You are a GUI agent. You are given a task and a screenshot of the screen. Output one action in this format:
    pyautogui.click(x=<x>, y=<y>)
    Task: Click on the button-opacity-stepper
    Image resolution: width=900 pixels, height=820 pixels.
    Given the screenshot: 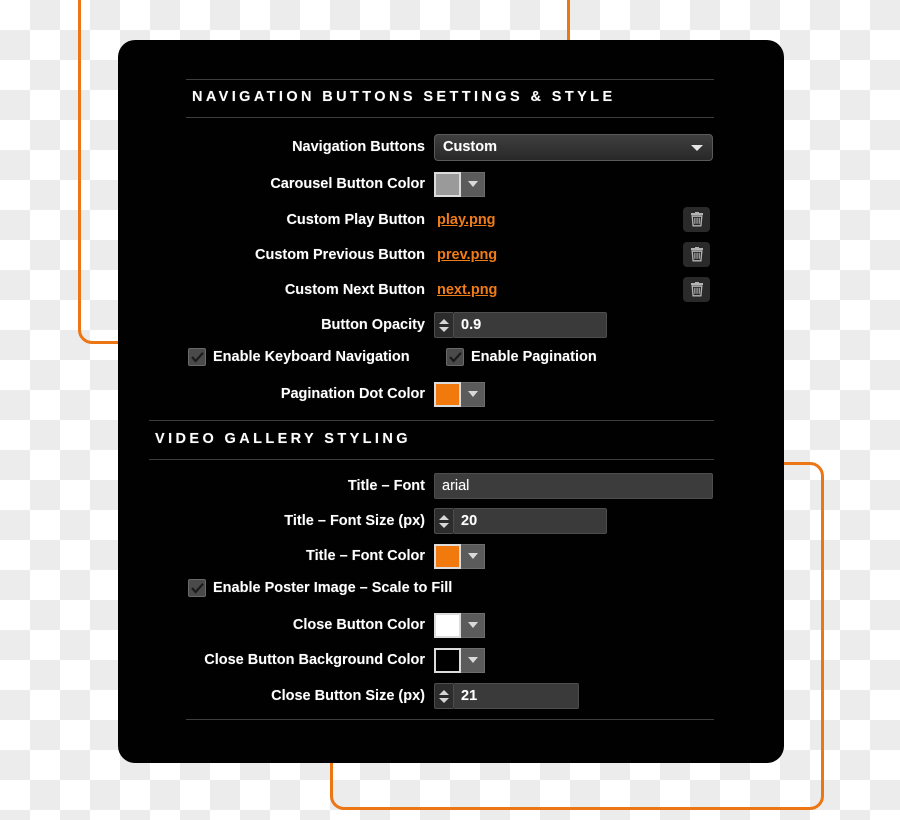 What is the action you would take?
    pyautogui.click(x=443, y=325)
    